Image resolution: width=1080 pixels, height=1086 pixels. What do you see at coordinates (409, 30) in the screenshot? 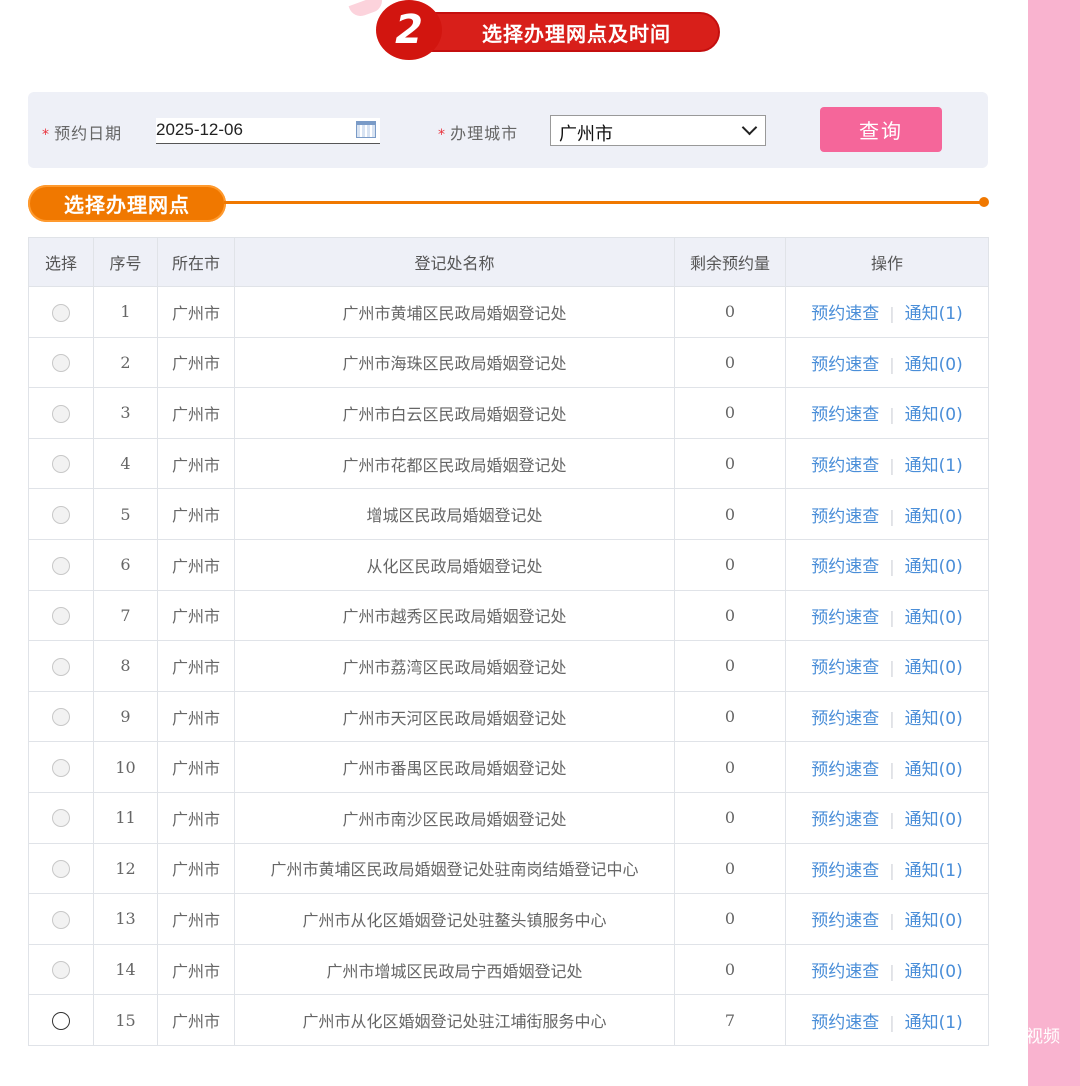
I see `step-number-badge: 2` at bounding box center [409, 30].